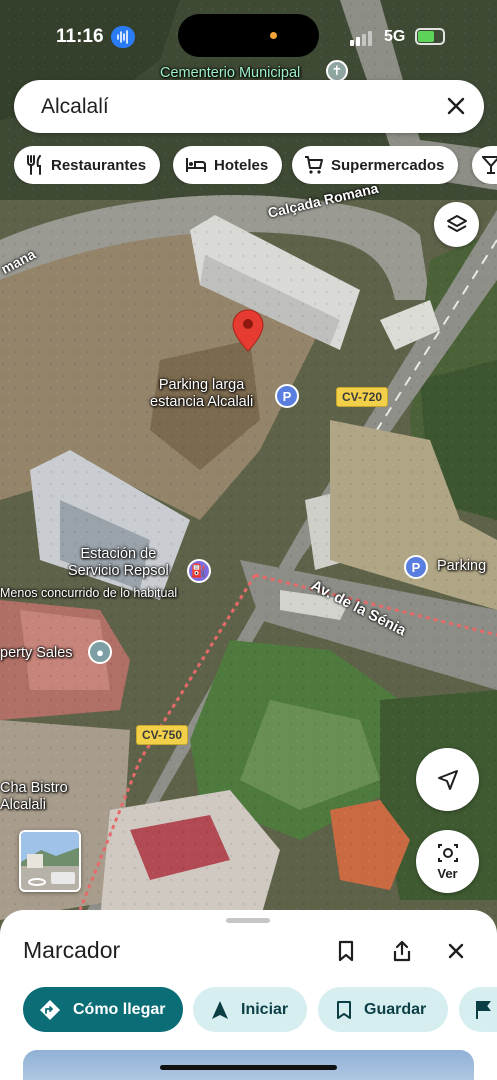 The height and width of the screenshot is (1080, 497). What do you see at coordinates (388, 165) in the screenshot?
I see `chip-label: Supermercados` at bounding box center [388, 165].